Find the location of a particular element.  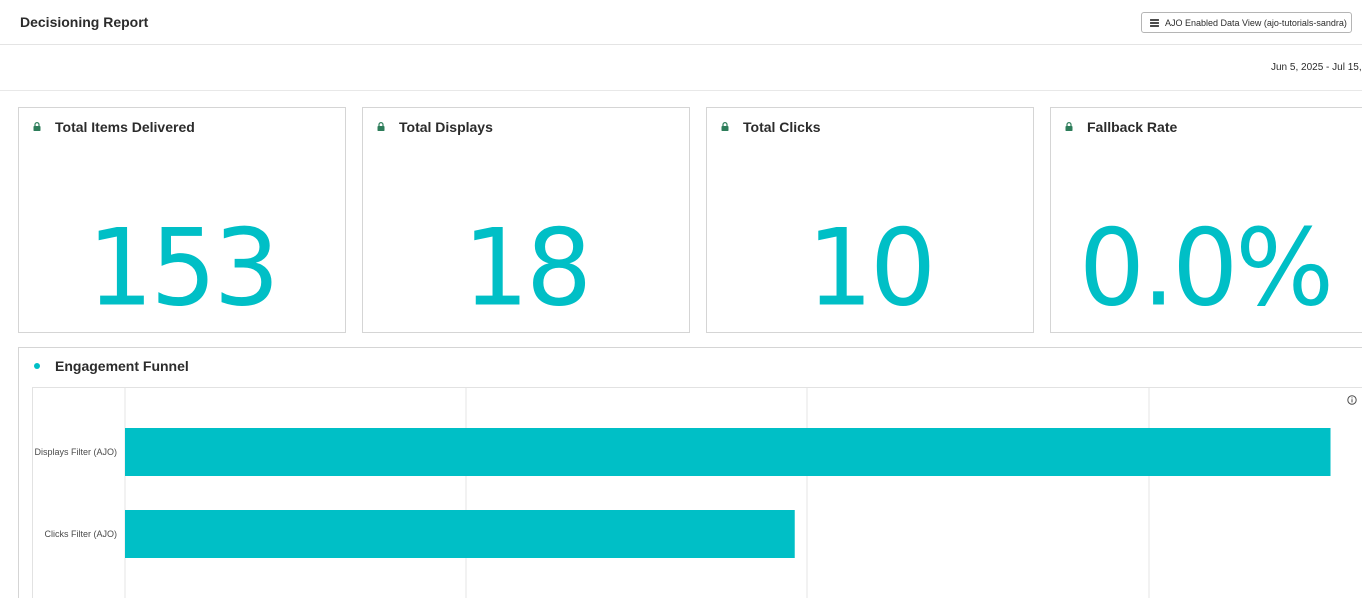

category-label: Clicks Filter (AJO) is located at coordinates (81, 534).